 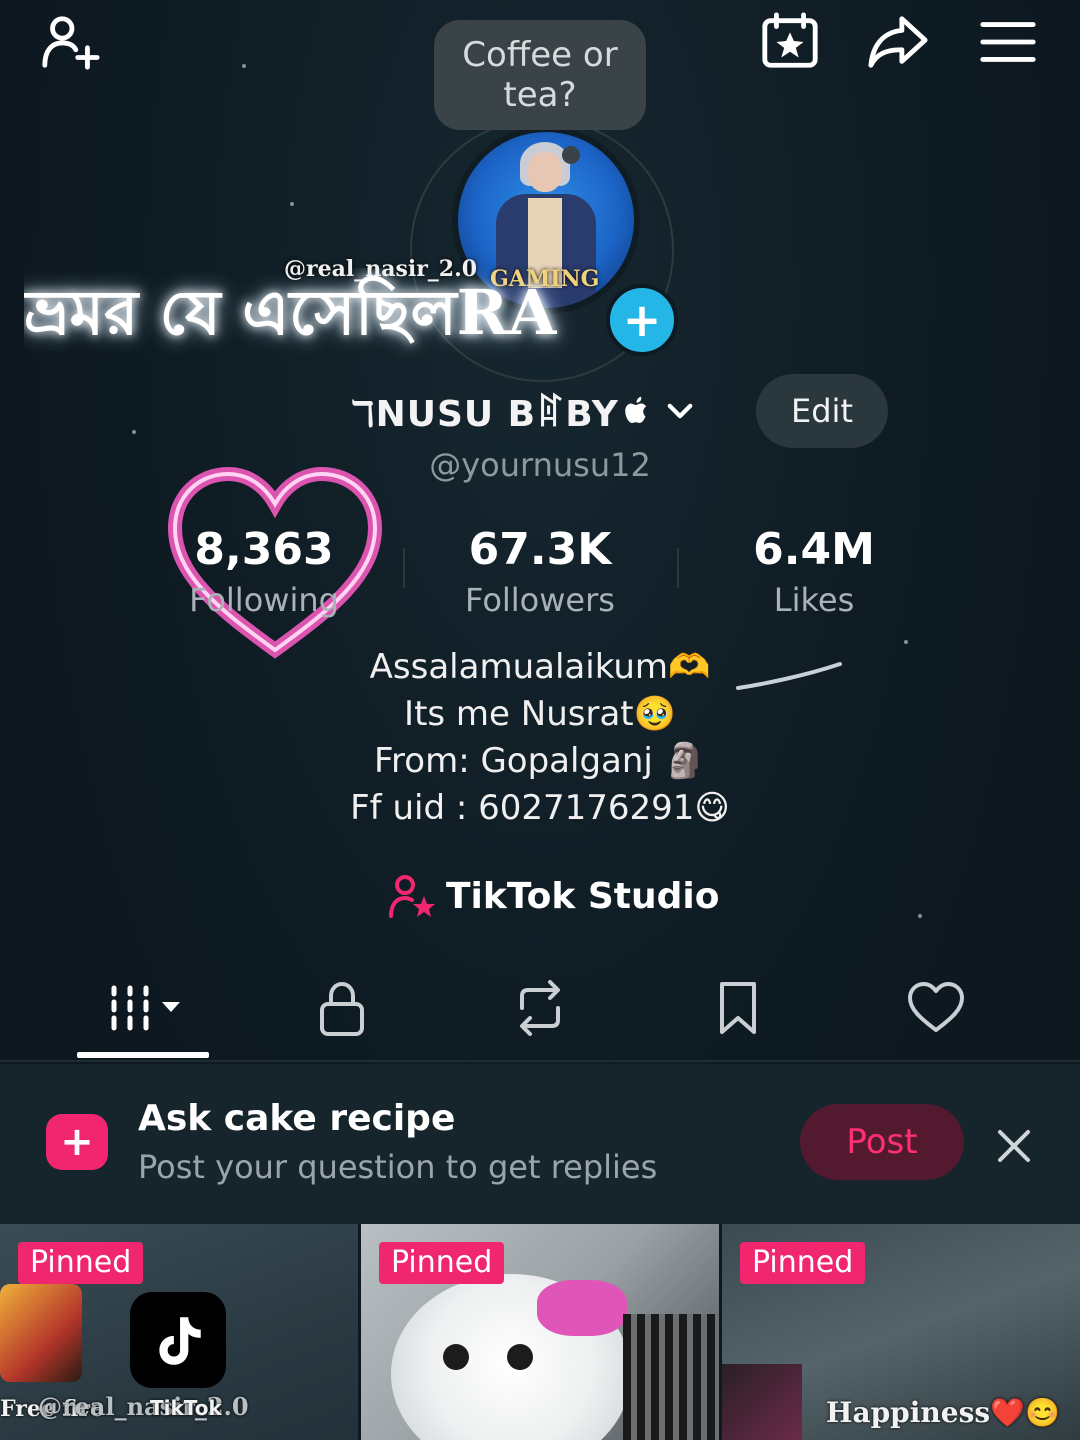 What do you see at coordinates (540, 667) in the screenshot?
I see `bio-line: Assalamualaikum🫶` at bounding box center [540, 667].